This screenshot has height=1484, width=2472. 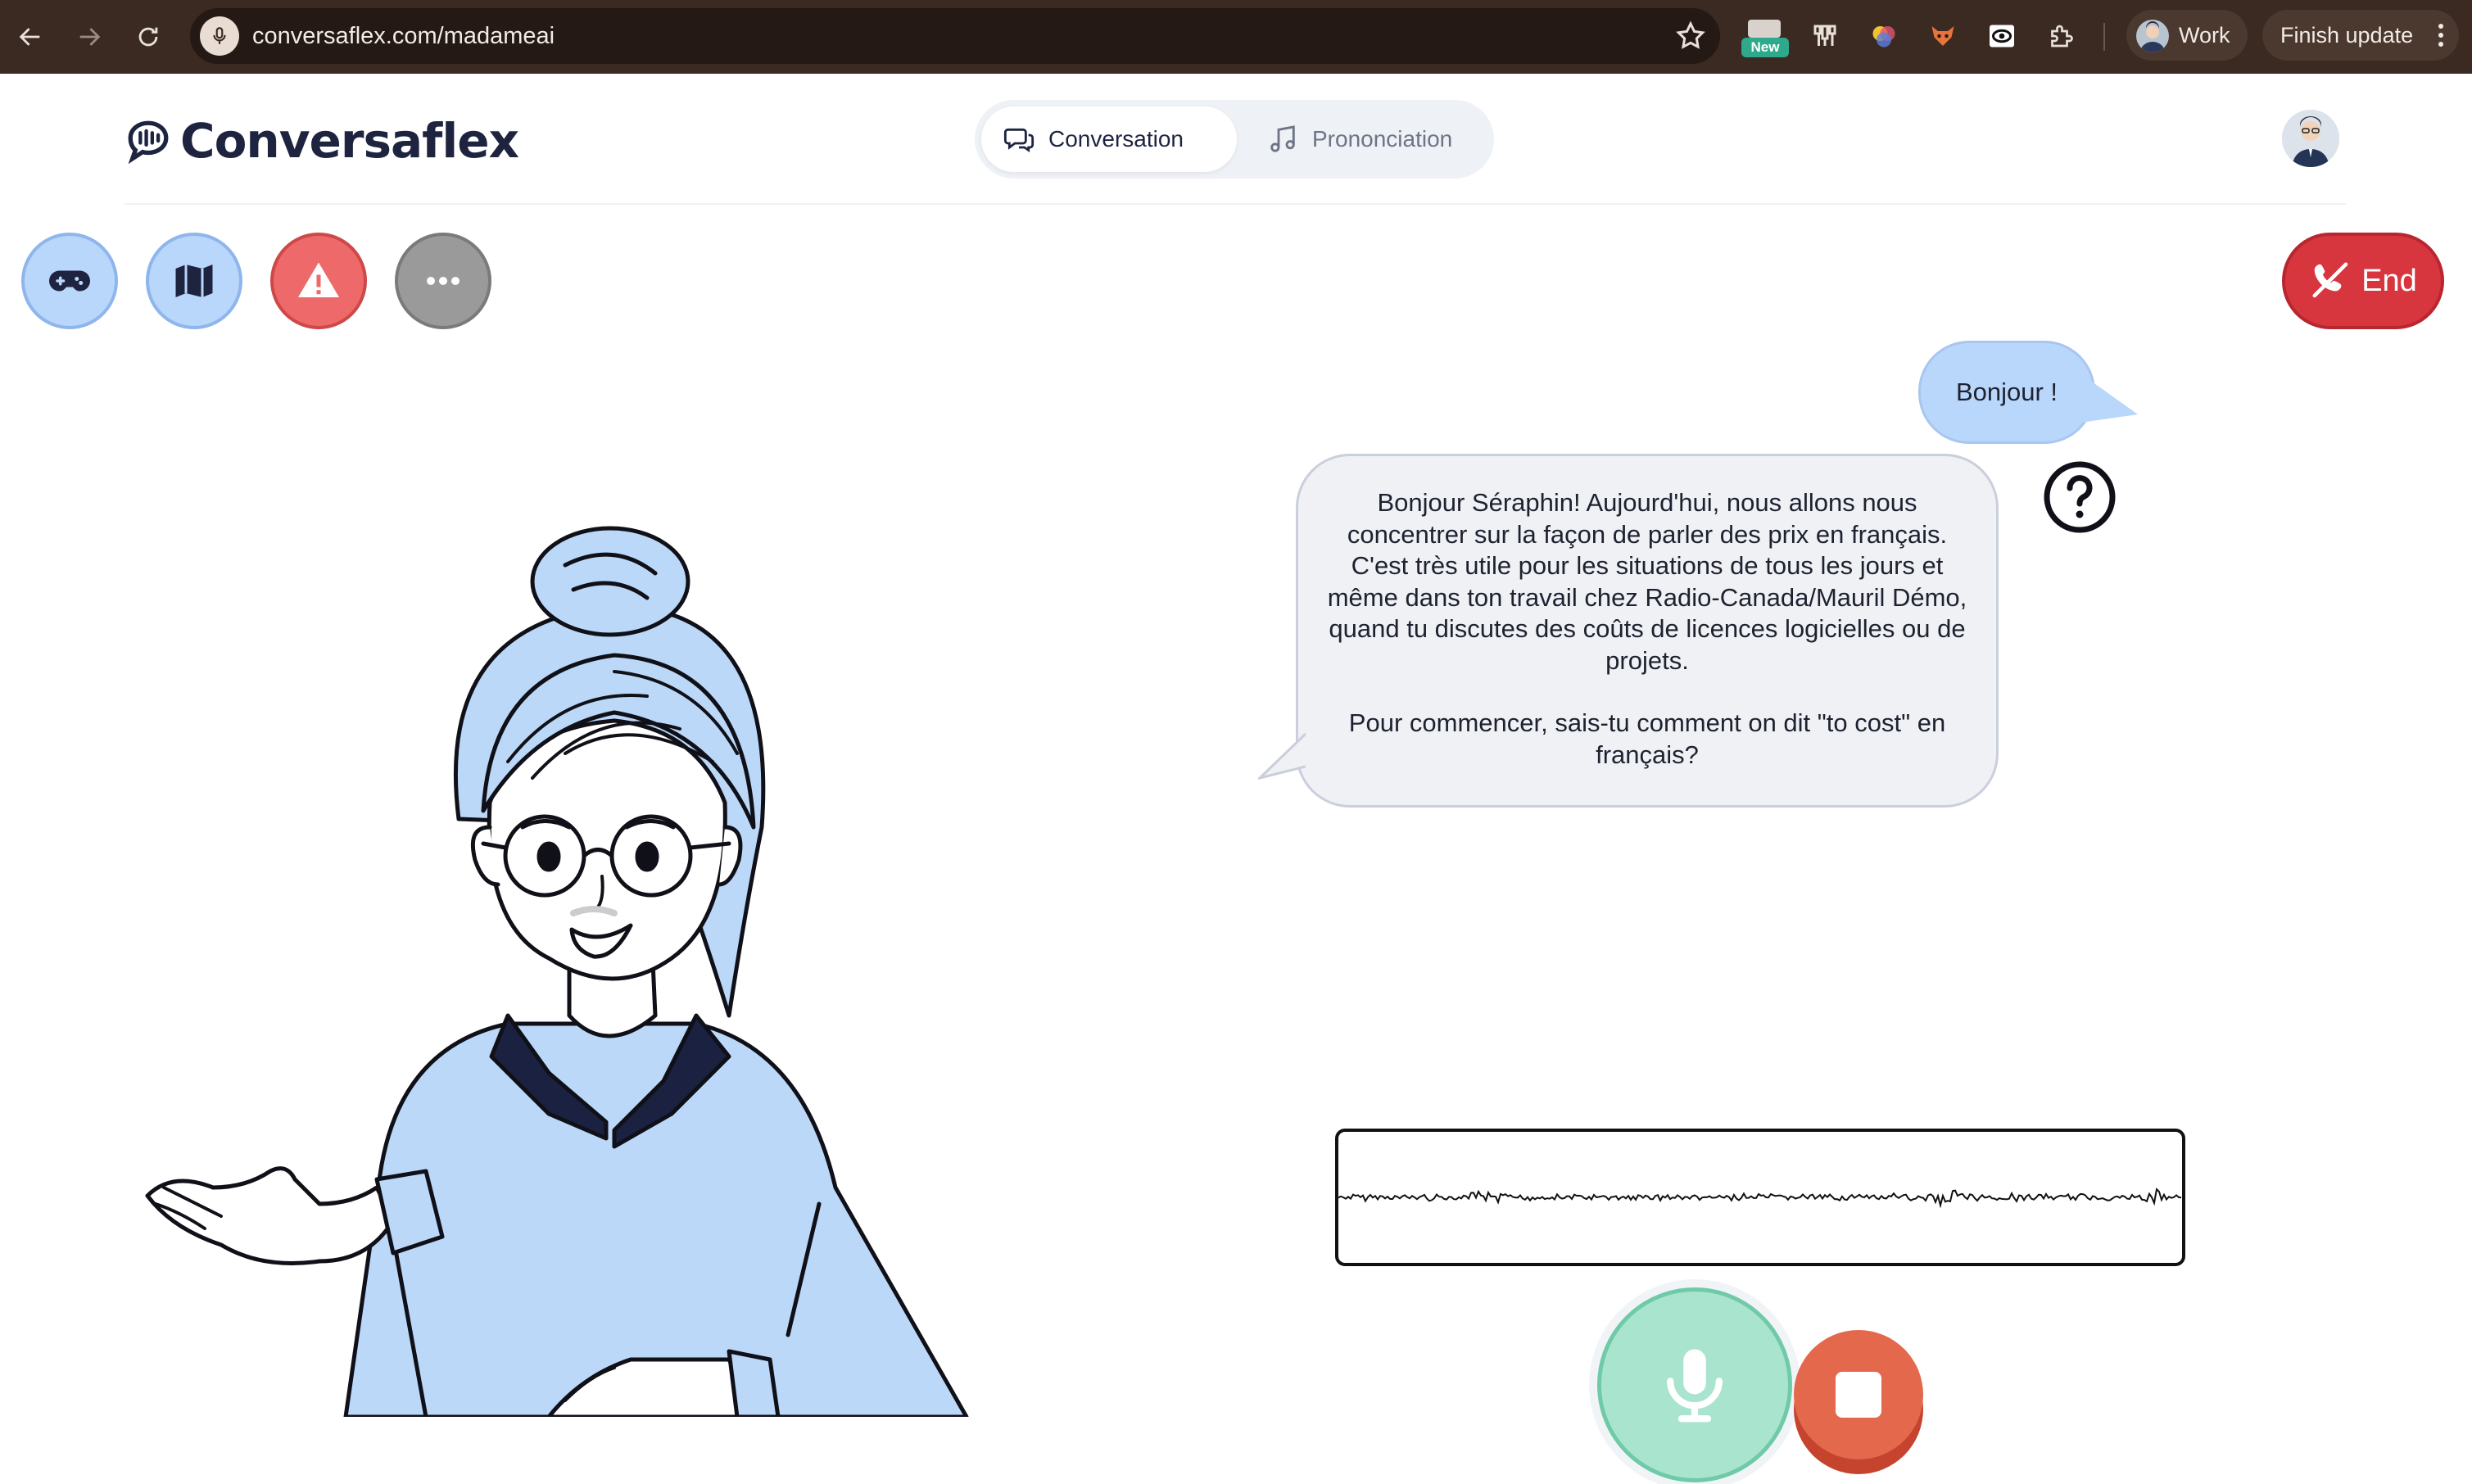 I want to click on warning-button, so click(x=318, y=281).